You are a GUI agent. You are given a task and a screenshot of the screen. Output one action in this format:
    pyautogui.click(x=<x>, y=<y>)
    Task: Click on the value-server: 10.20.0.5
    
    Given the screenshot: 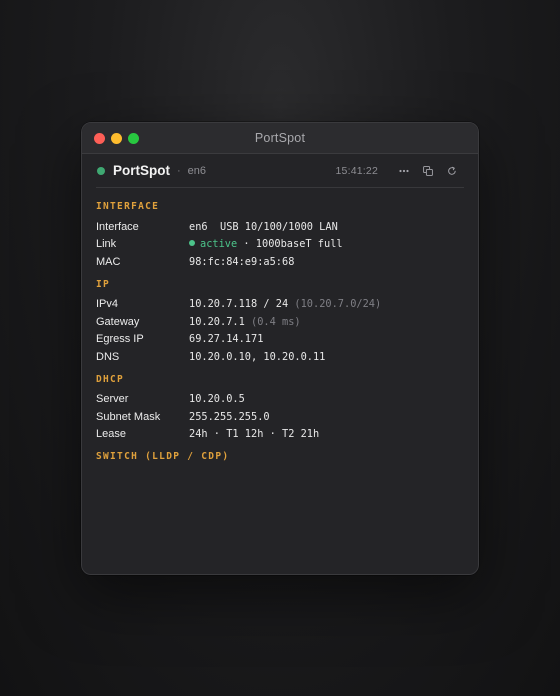 What is the action you would take?
    pyautogui.click(x=217, y=399)
    